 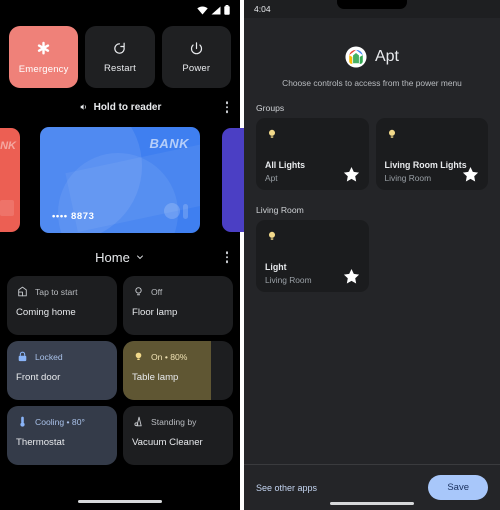 I want to click on section-title-groups: Groups, so click(x=270, y=108).